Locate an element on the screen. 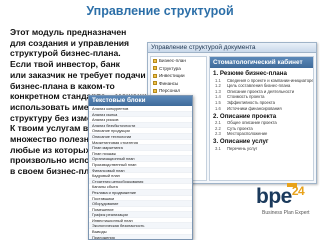 The image size is (320, 240). description-line: Этот модуль предназначен is located at coordinates (68, 32).